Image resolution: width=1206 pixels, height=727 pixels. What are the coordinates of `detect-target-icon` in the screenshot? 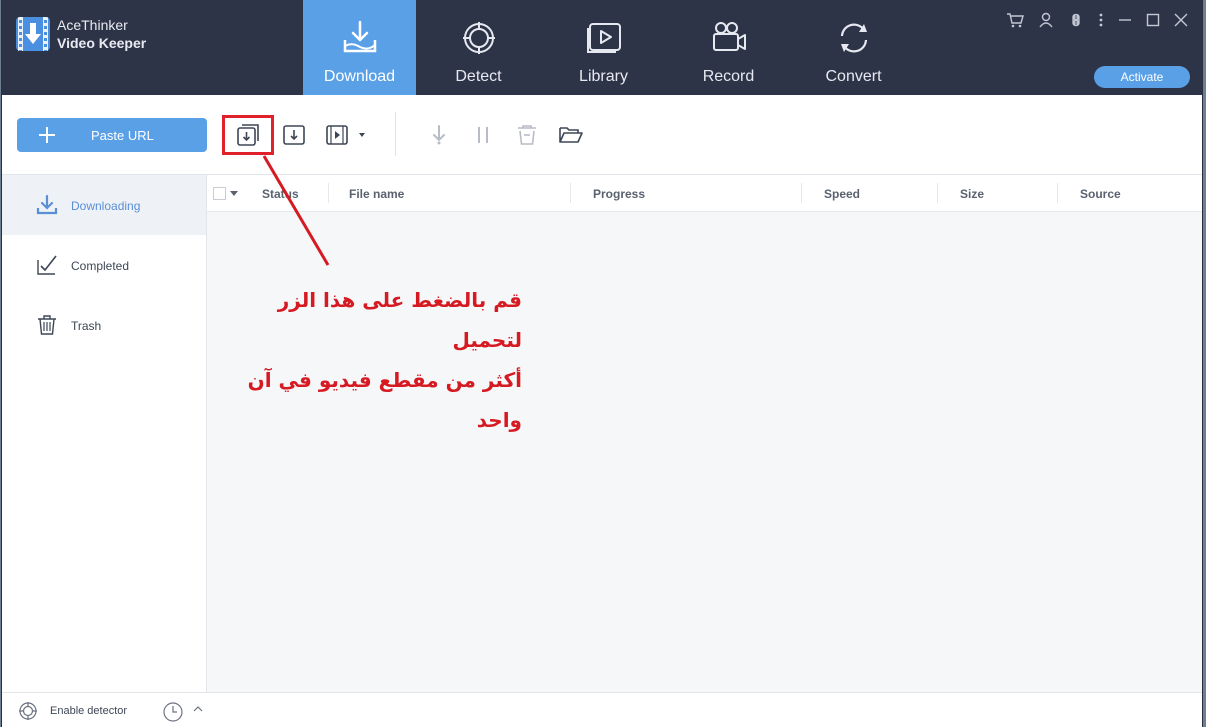 It's located at (478, 38).